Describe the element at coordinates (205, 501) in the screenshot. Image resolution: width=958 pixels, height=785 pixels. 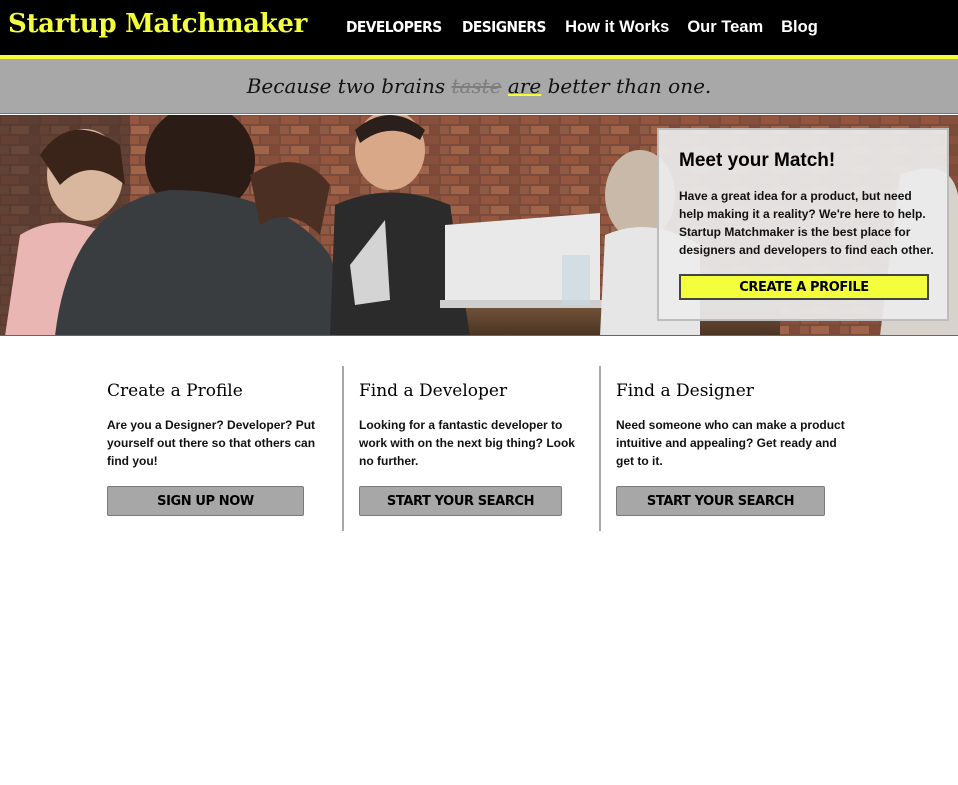
I see `sign-up-now-button: SIGN UP NOW` at that location.